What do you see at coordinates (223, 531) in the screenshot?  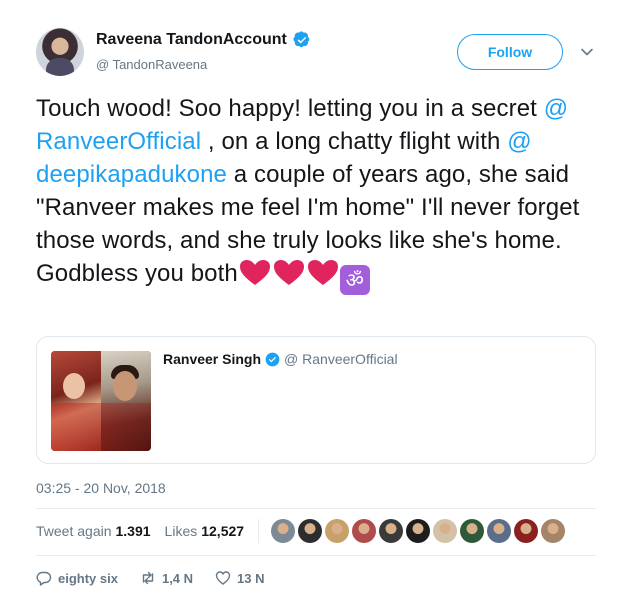 I see `likes-count: 12,527` at bounding box center [223, 531].